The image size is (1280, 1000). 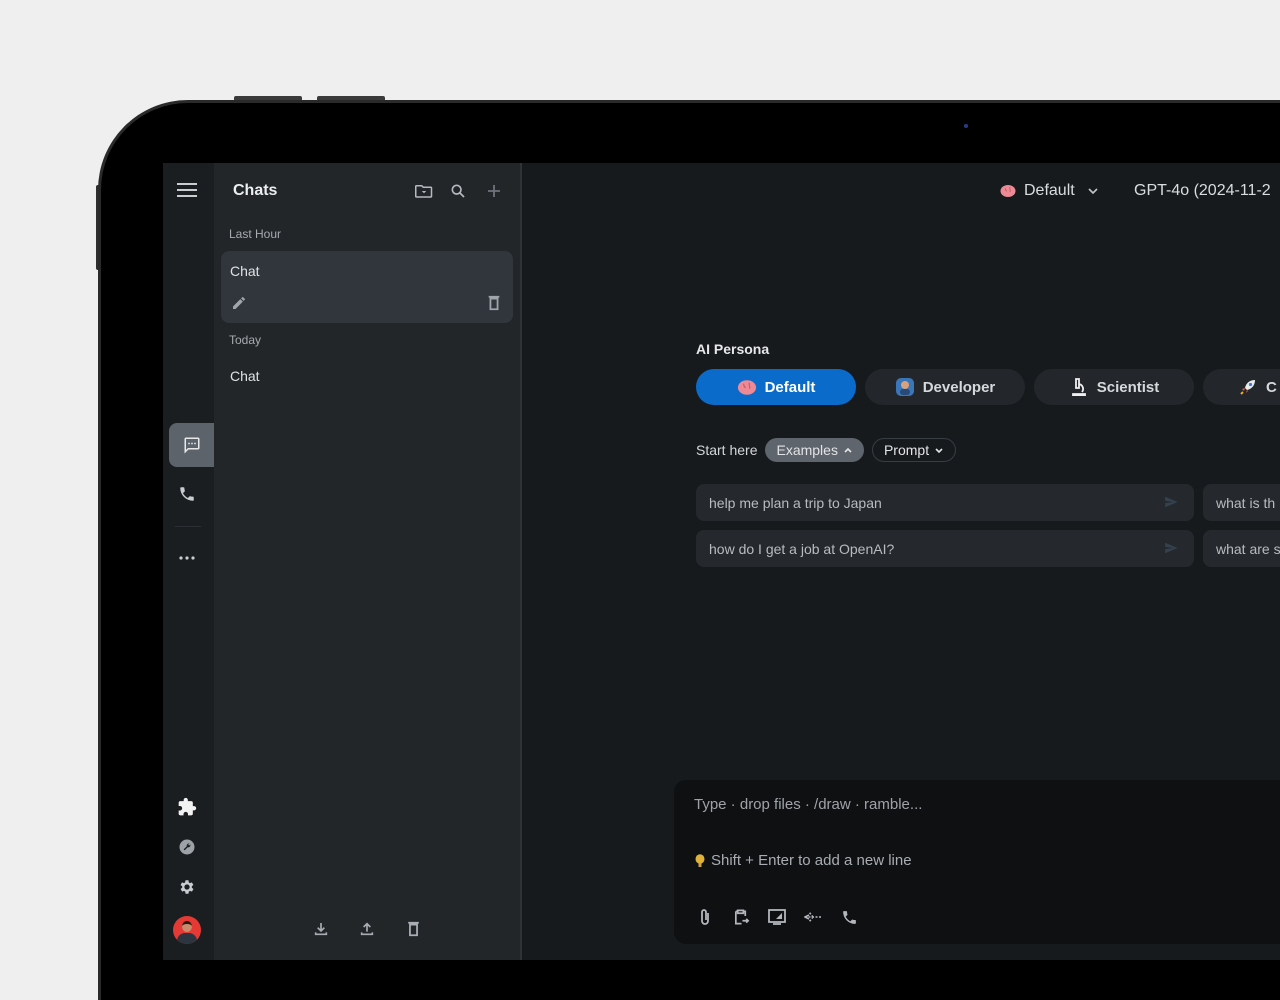 I want to click on lightbulb-icon, so click(x=700, y=860).